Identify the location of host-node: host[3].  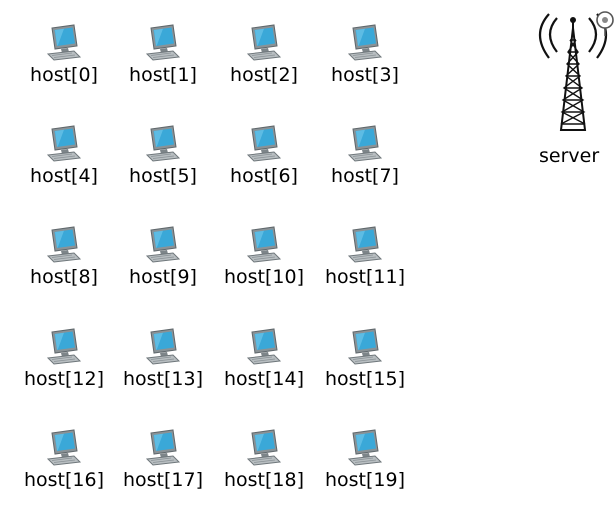
(365, 45).